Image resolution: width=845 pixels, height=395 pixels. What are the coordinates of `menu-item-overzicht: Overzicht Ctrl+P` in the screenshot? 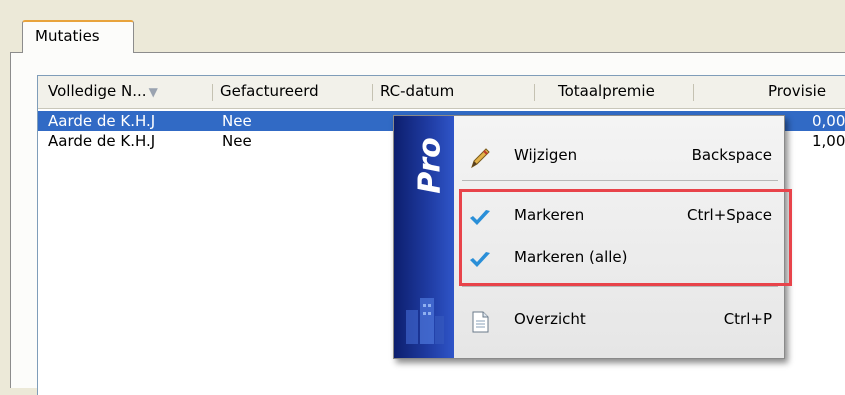 It's located at (619, 322).